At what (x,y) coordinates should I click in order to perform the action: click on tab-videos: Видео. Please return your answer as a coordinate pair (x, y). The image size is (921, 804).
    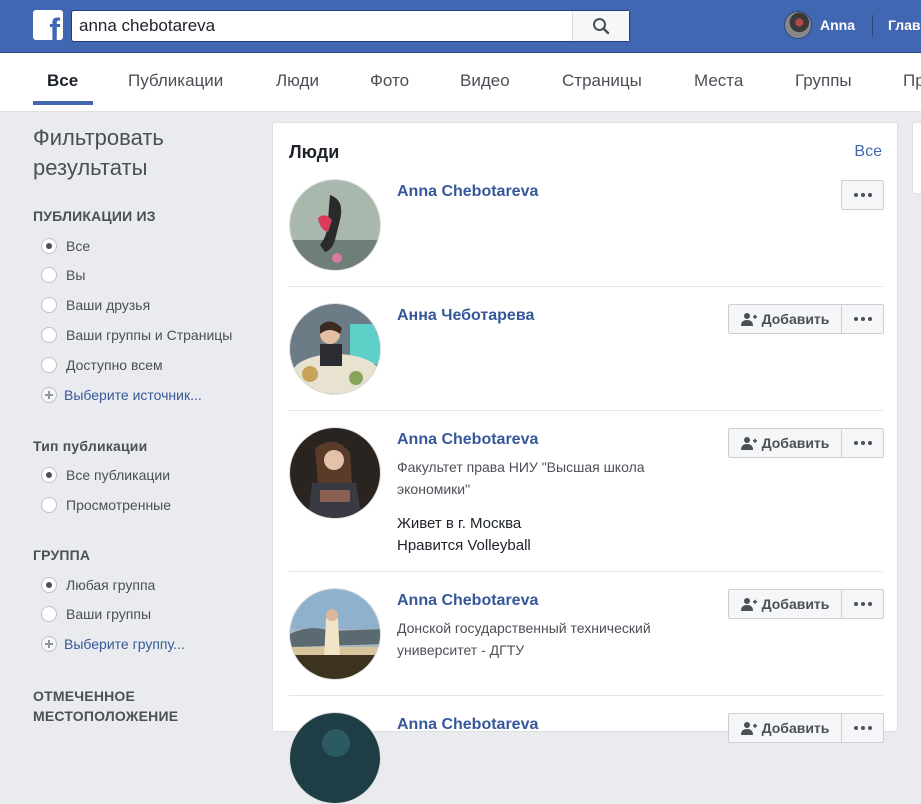
    Looking at the image, I should click on (485, 81).